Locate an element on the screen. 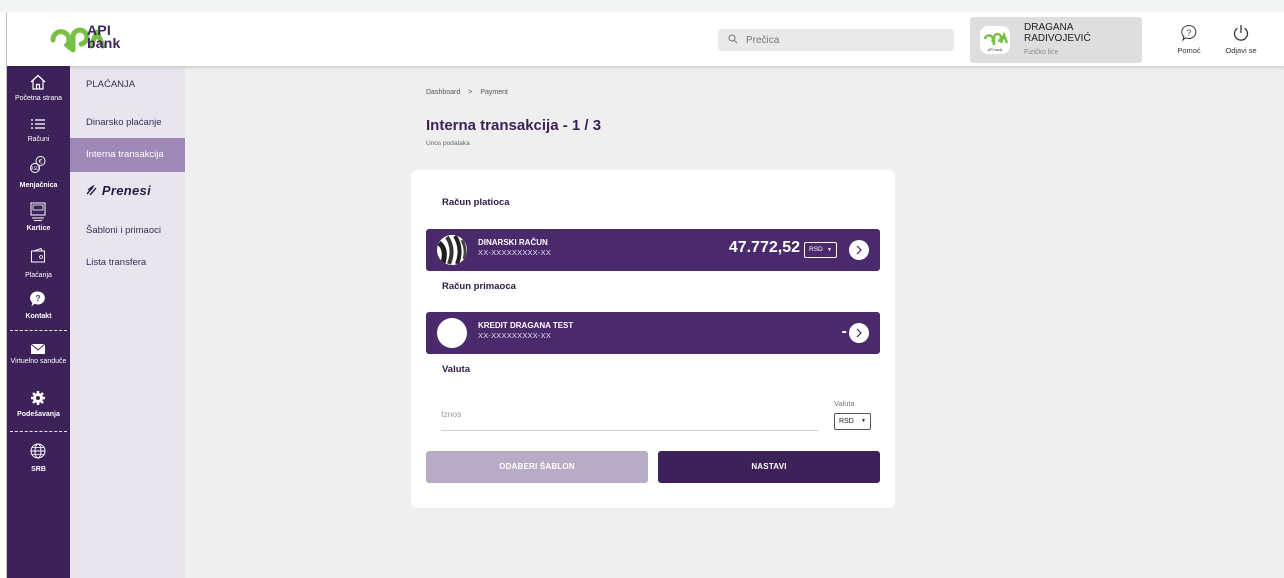 The width and height of the screenshot is (1284, 578). logout-label: Odjavi se is located at coordinates (1241, 50).